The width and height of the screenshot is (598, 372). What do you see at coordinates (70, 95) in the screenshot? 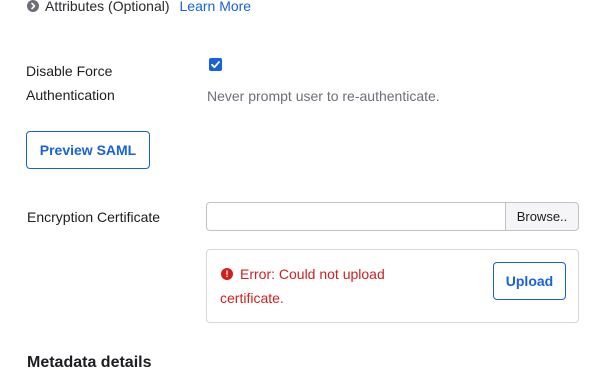
I see `disable-force-auth-label-line2: Authentication` at bounding box center [70, 95].